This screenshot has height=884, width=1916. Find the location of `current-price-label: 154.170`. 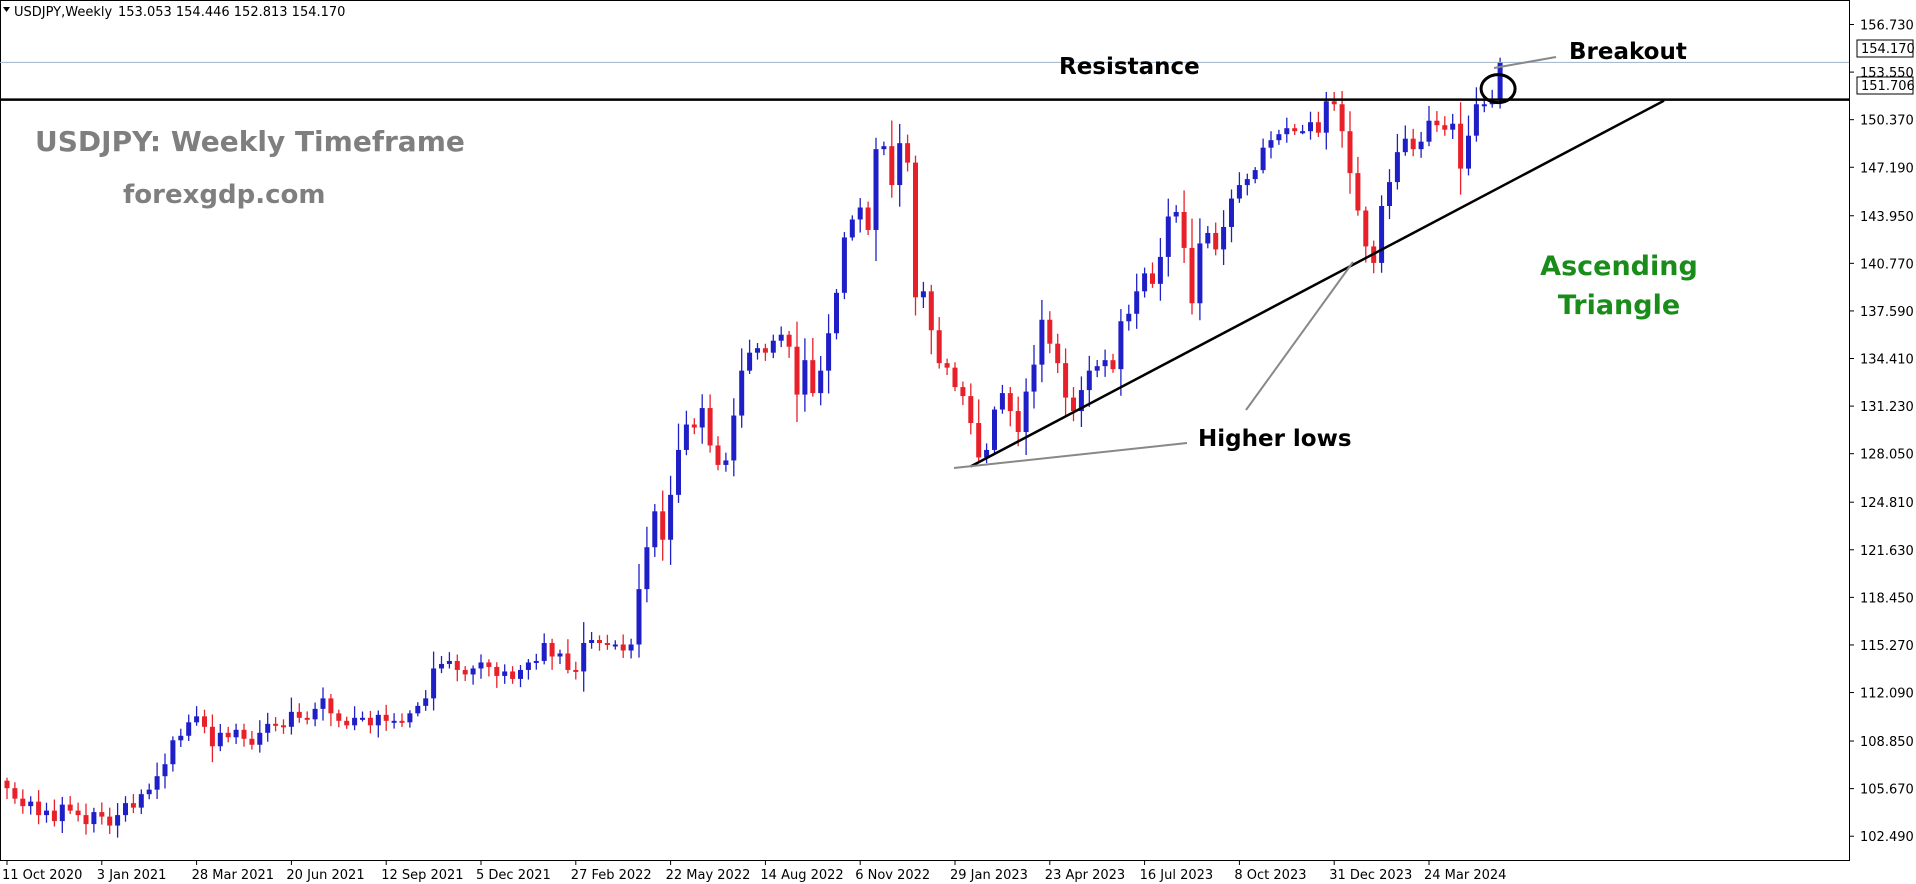

current-price-label: 154.170 is located at coordinates (1888, 49).